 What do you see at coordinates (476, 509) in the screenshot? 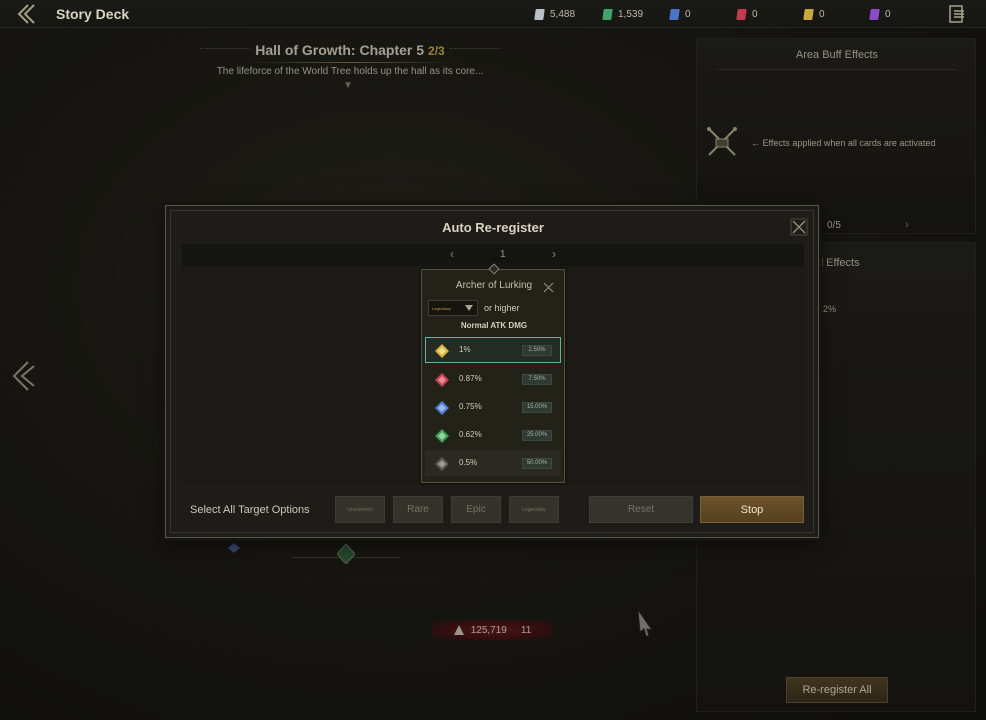
I see `select-epic-button: Epic` at bounding box center [476, 509].